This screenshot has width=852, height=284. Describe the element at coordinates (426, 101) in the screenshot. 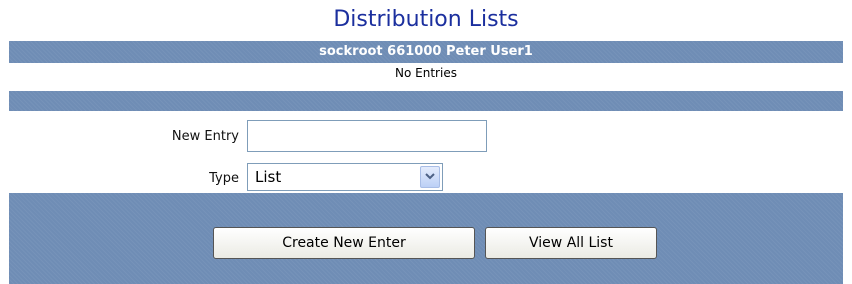

I see `section-divider-bar` at that location.